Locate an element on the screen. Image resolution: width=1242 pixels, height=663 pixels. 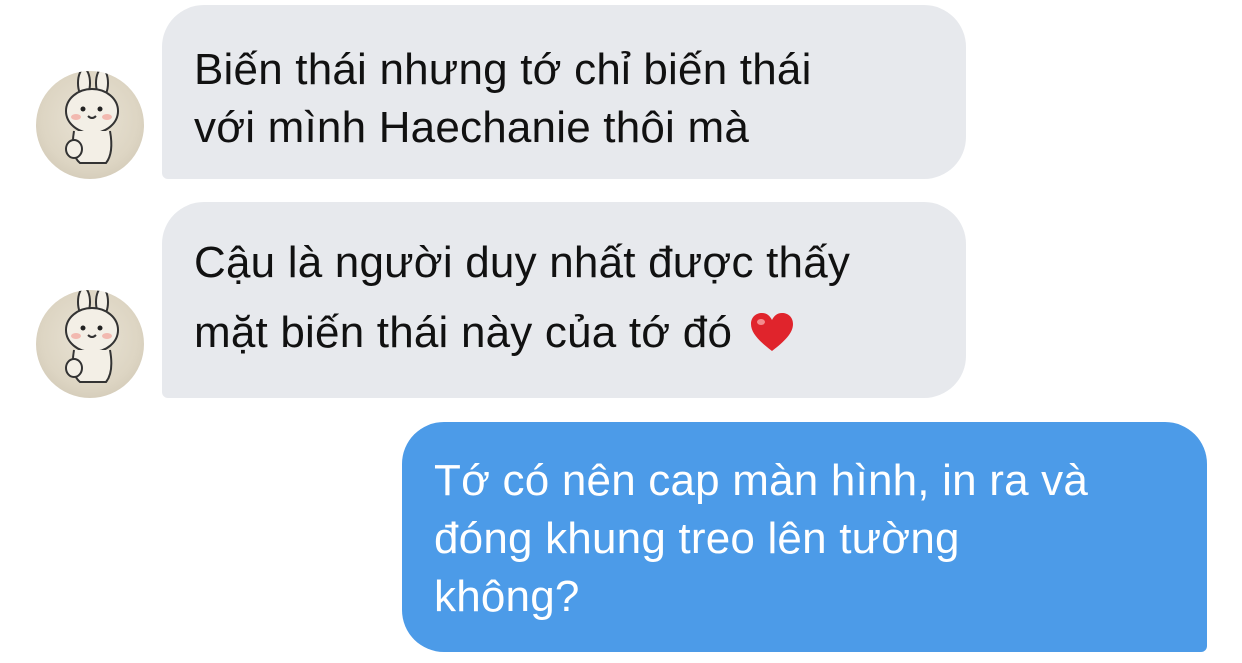
heart-emoji-icon is located at coordinates (771, 332).